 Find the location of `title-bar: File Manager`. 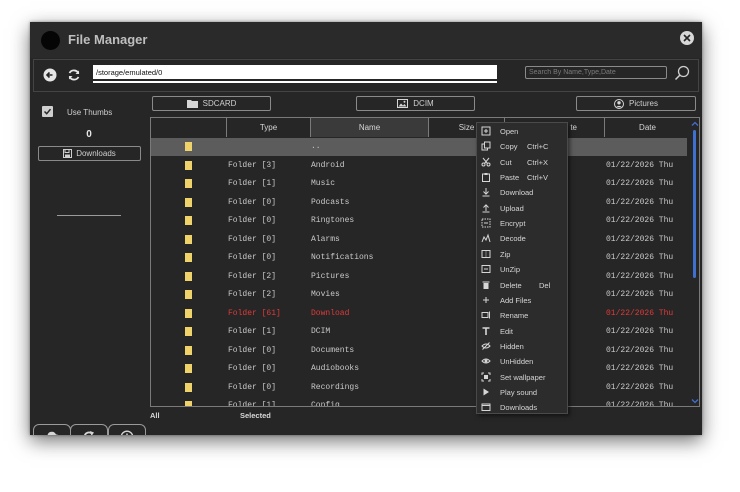

title-bar: File Manager is located at coordinates (366, 40).